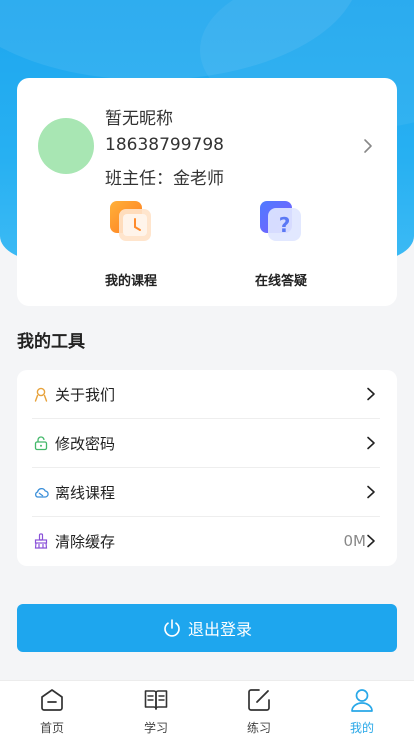 This screenshot has height=736, width=414. Describe the element at coordinates (280, 281) in the screenshot. I see `online-qa-label: 在线答疑` at that location.